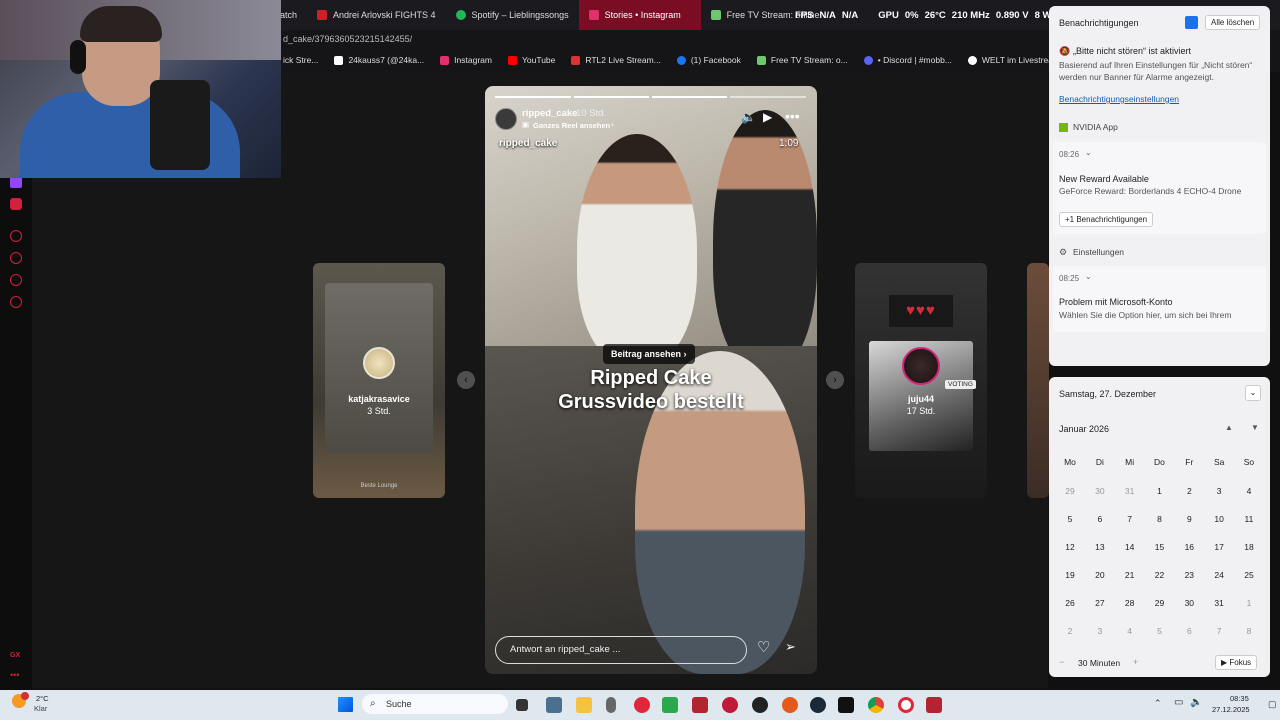 This screenshot has height=720, width=1280. Describe the element at coordinates (522, 705) in the screenshot. I see `task-view-icon` at that location.